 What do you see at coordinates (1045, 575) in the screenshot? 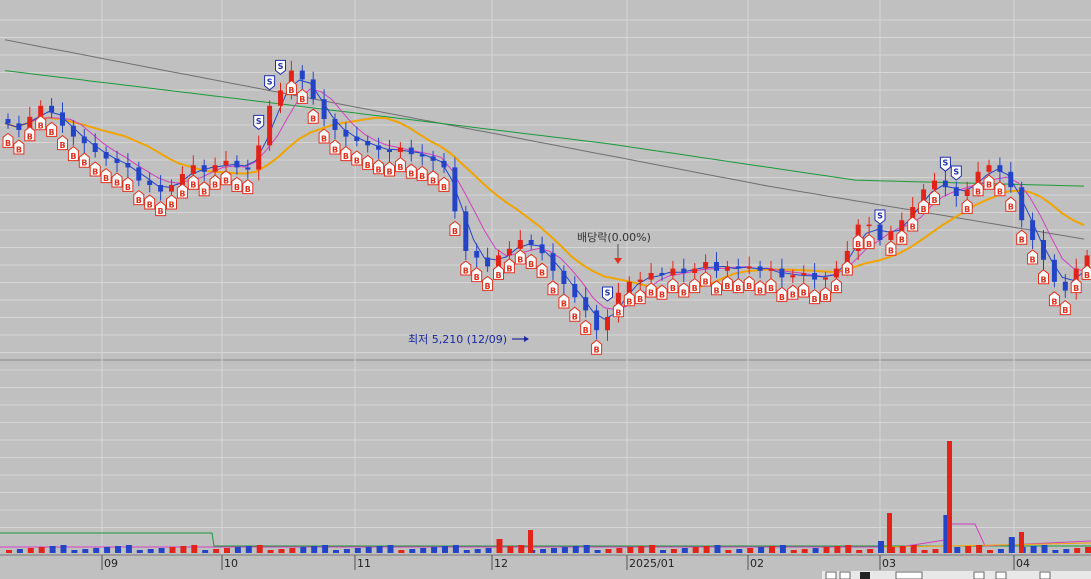
I see `scroll-right-button` at bounding box center [1045, 575].